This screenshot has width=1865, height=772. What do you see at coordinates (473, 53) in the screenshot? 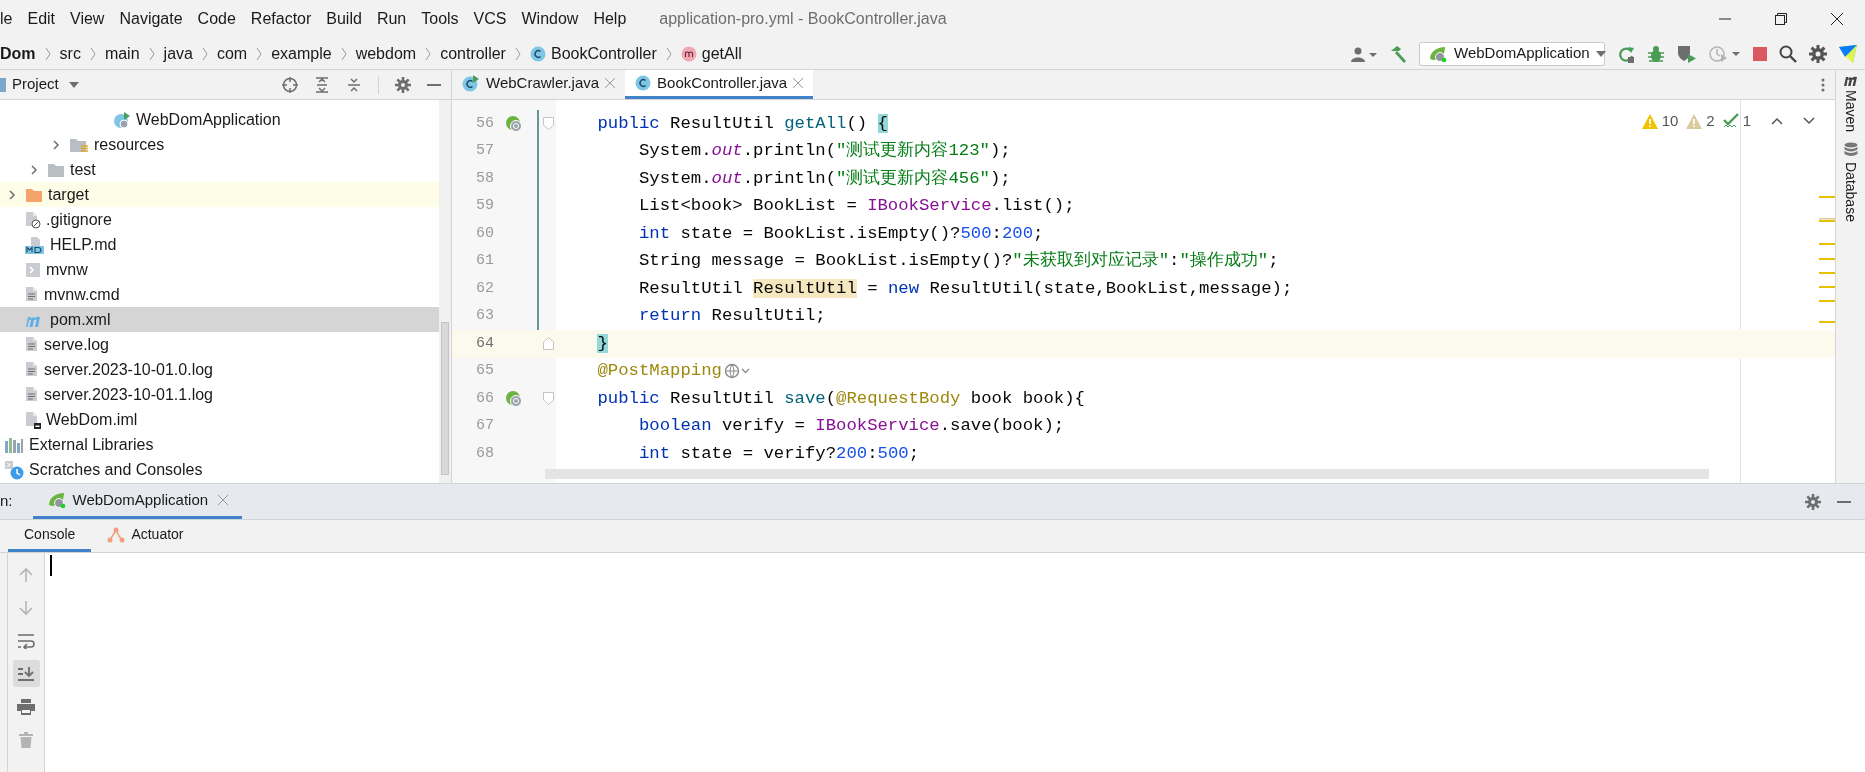
I see `breadcrumb-item: controller` at bounding box center [473, 53].